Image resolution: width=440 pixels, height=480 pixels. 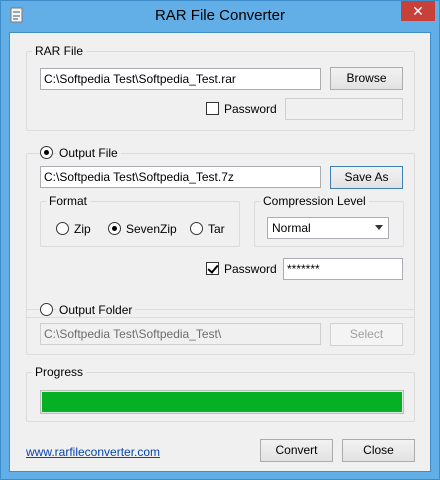 I want to click on format-group-label: Format, so click(x=68, y=201).